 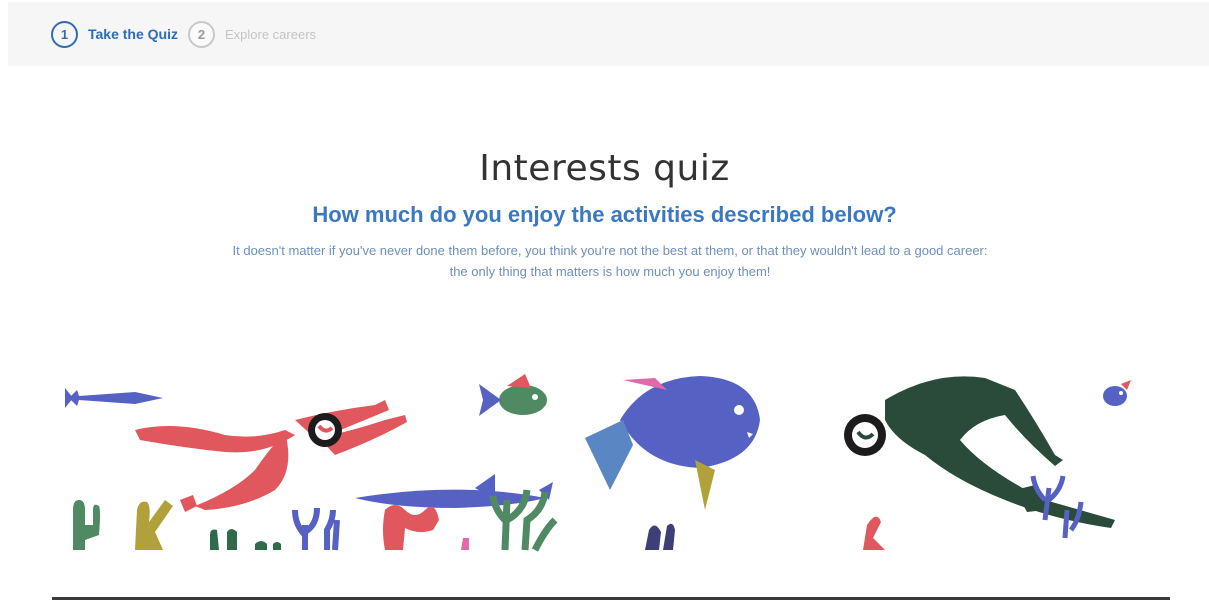 What do you see at coordinates (611, 598) in the screenshot?
I see `bottom-divider` at bounding box center [611, 598].